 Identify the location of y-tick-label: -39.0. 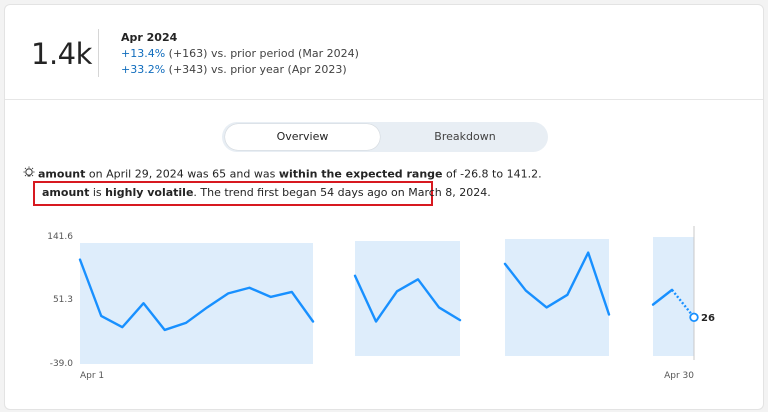
(62, 364).